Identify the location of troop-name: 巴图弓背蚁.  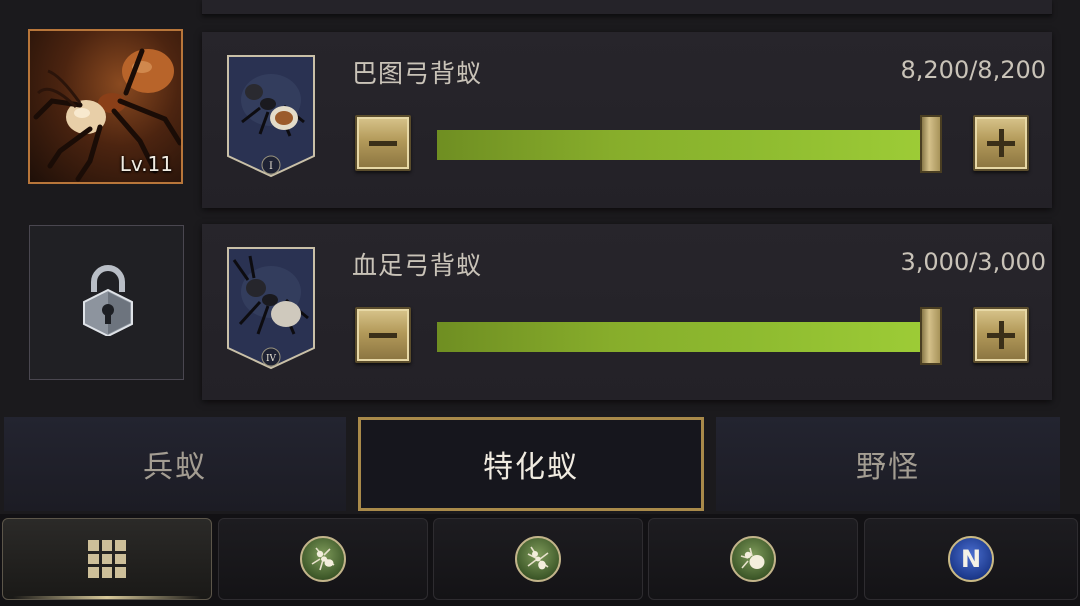
(417, 73).